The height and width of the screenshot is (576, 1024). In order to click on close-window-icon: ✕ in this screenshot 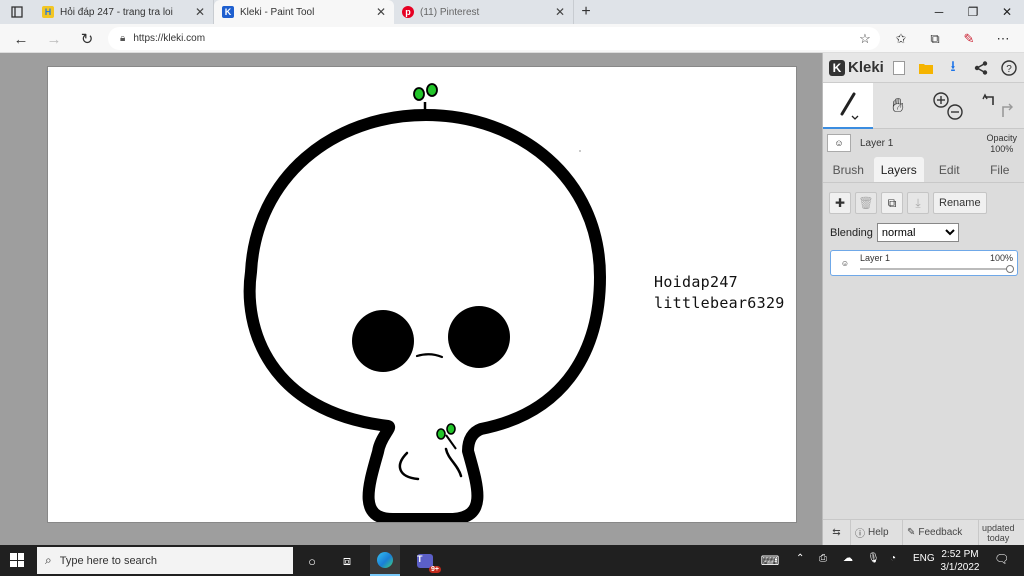, I will do `click(1007, 12)`.